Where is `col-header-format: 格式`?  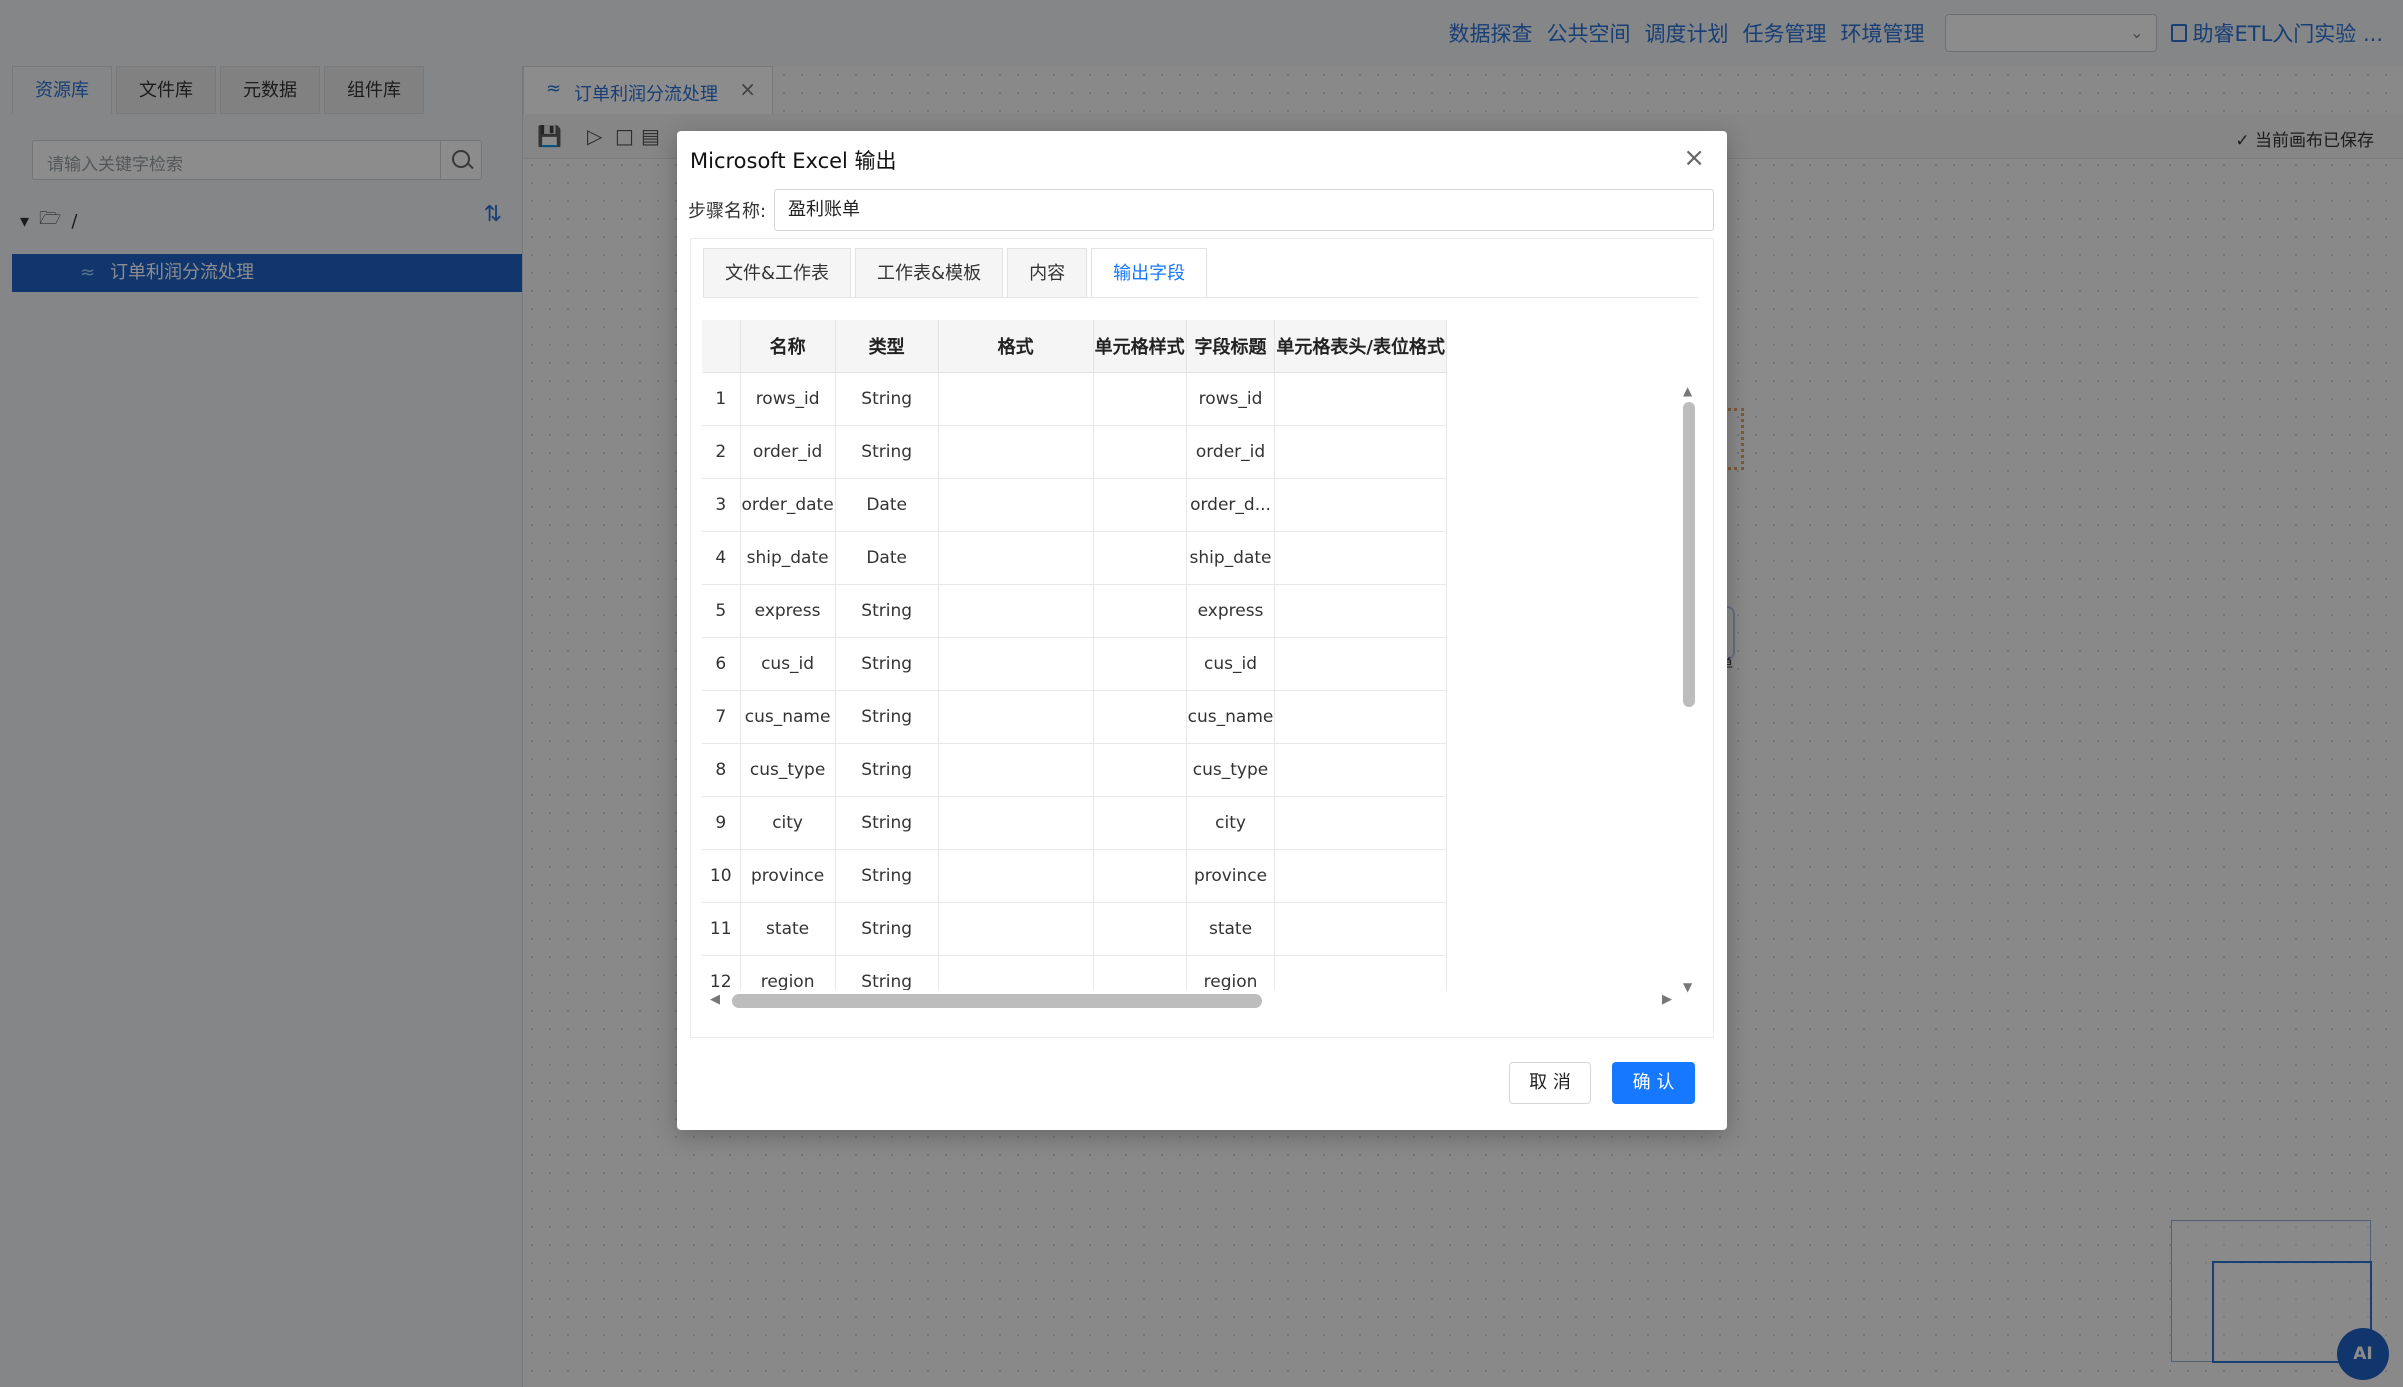
col-header-format: 格式 is located at coordinates (1016, 346).